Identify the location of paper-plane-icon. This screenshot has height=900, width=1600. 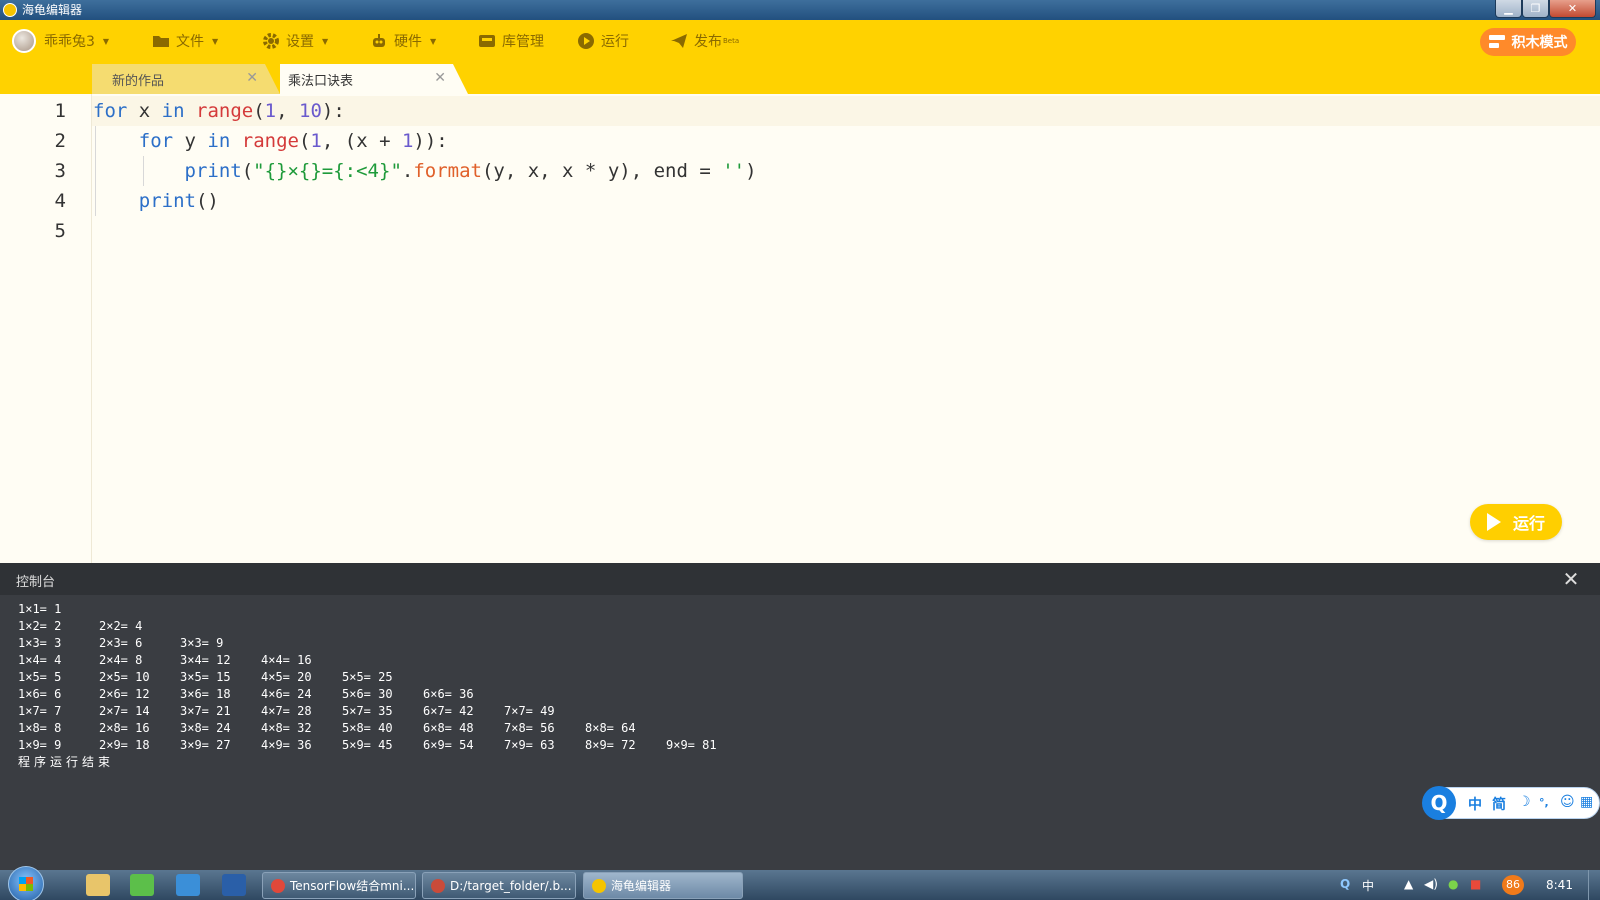
(679, 41).